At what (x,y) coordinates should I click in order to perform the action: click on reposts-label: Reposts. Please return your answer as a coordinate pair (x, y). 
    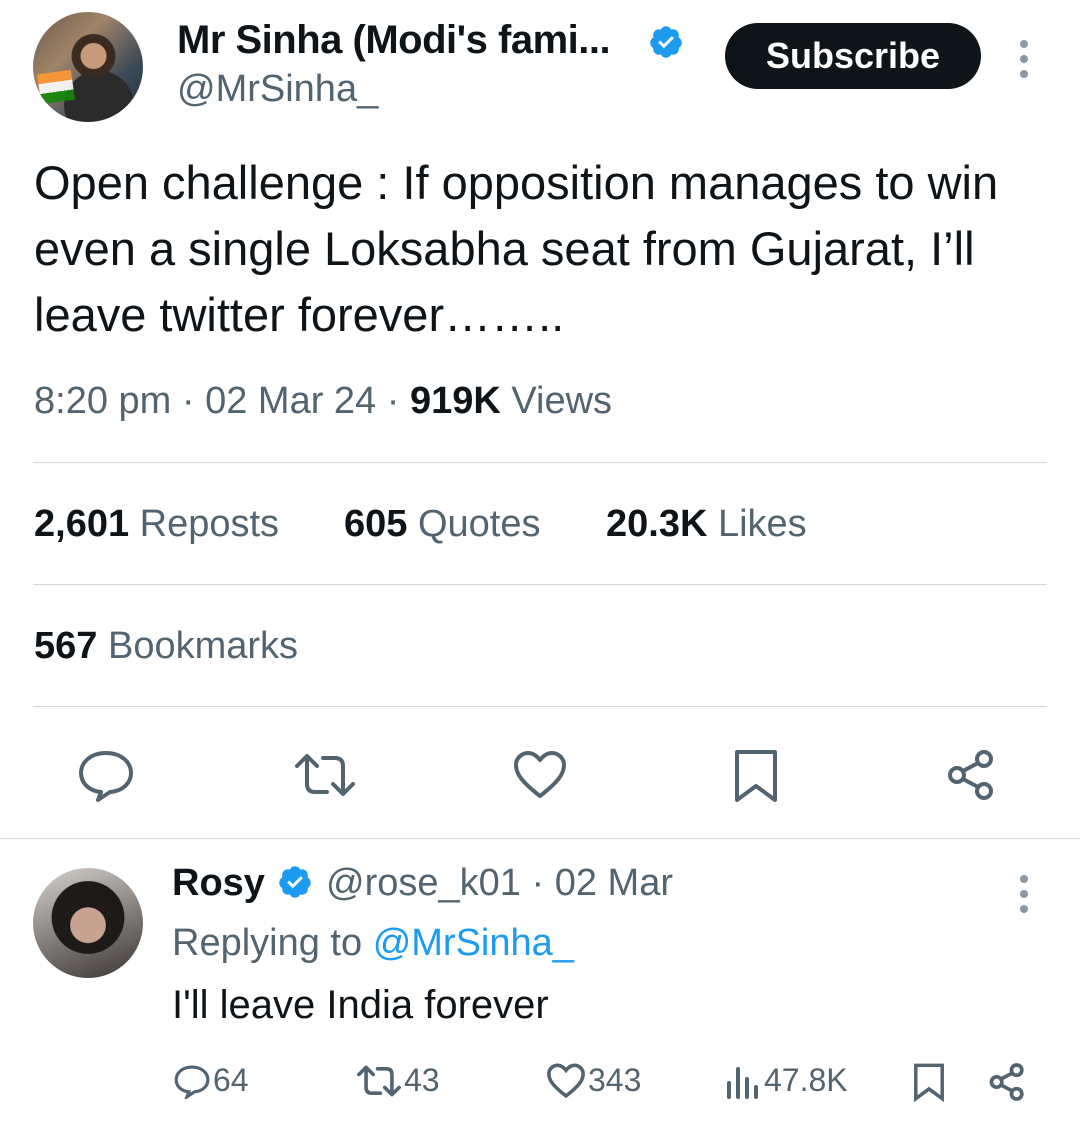
    Looking at the image, I should click on (209, 524).